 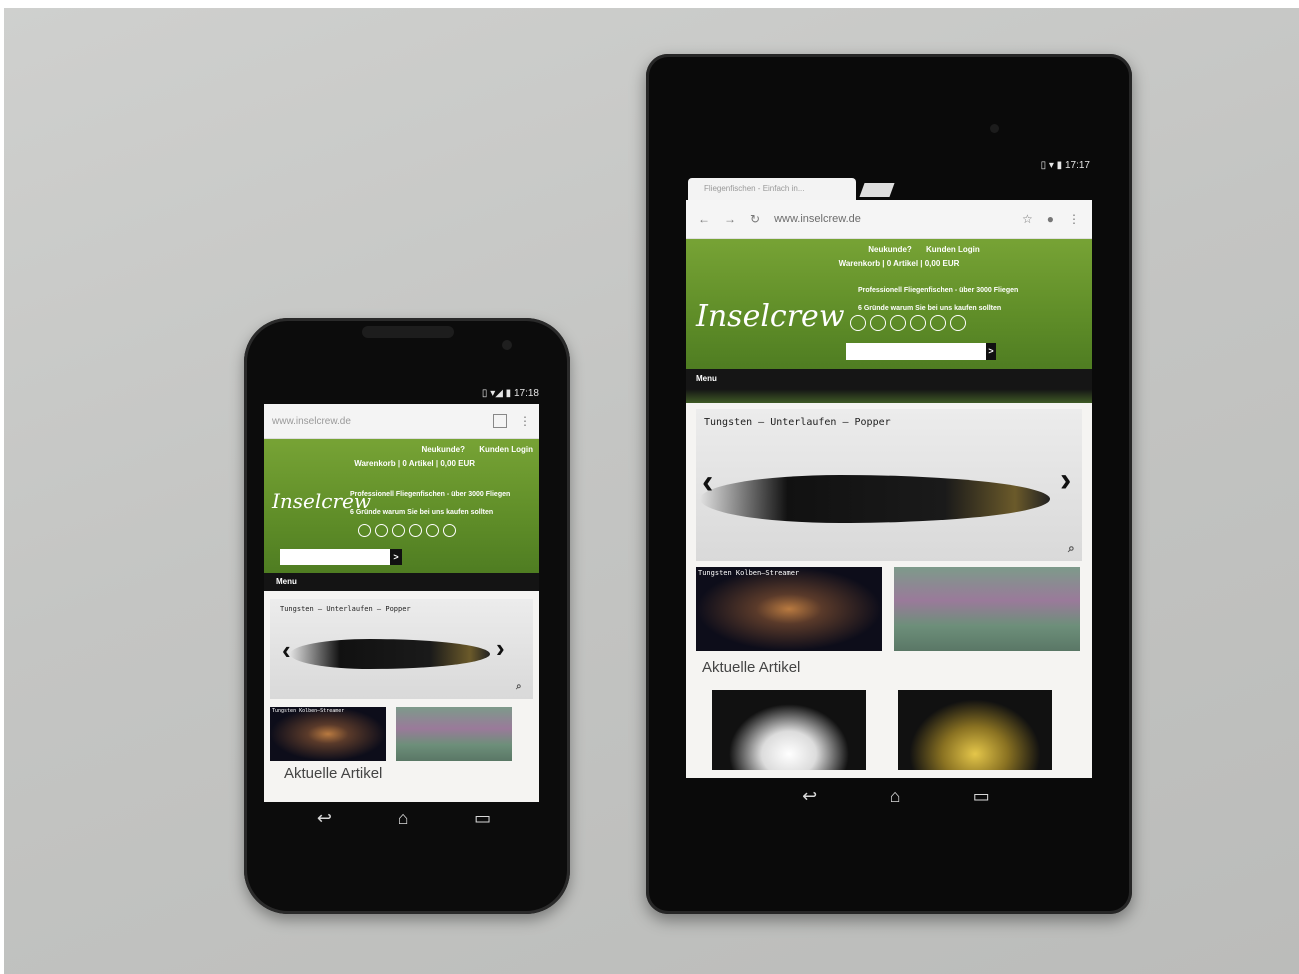 I want to click on status-time: 17:17, so click(x=1077, y=165).